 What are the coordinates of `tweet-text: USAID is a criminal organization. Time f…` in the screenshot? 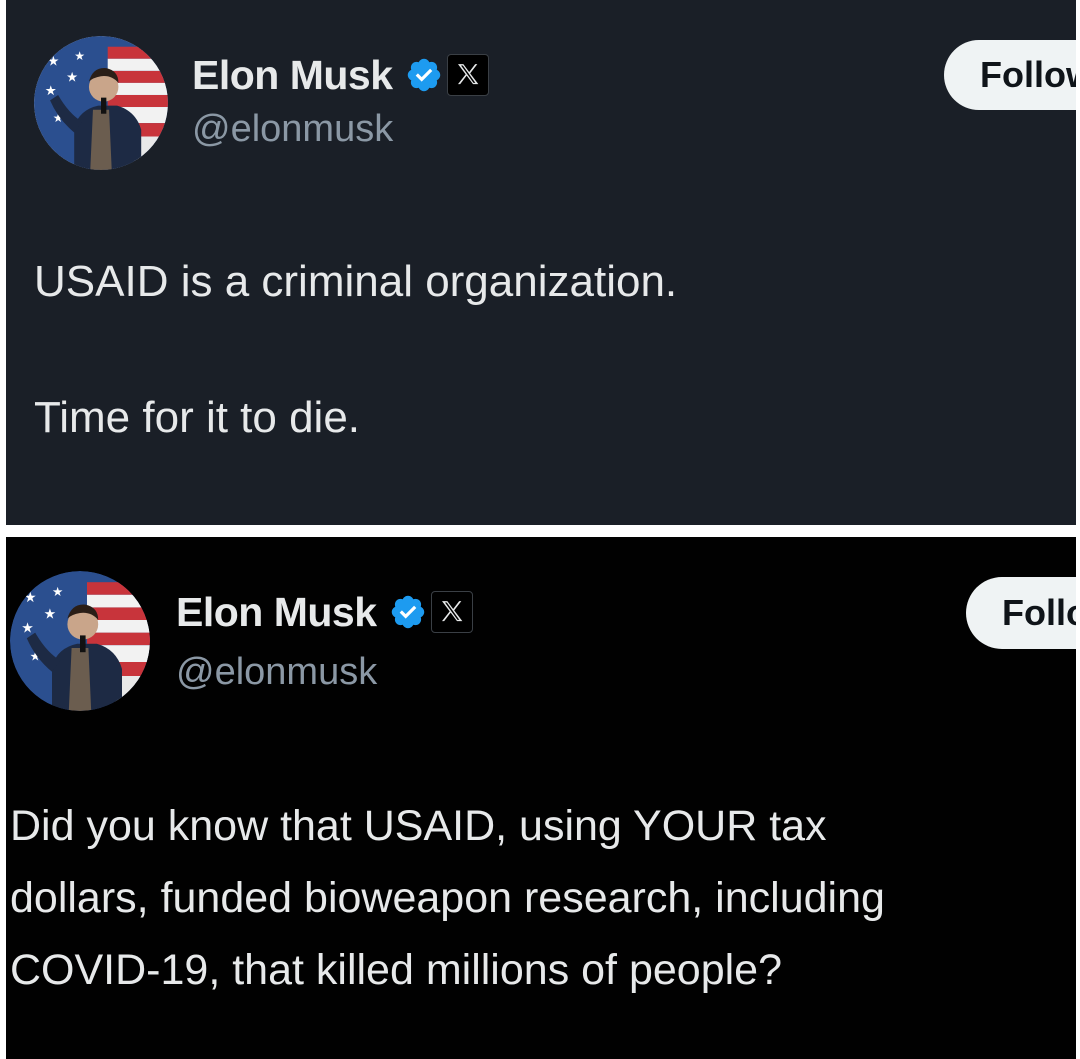 It's located at (356, 349).